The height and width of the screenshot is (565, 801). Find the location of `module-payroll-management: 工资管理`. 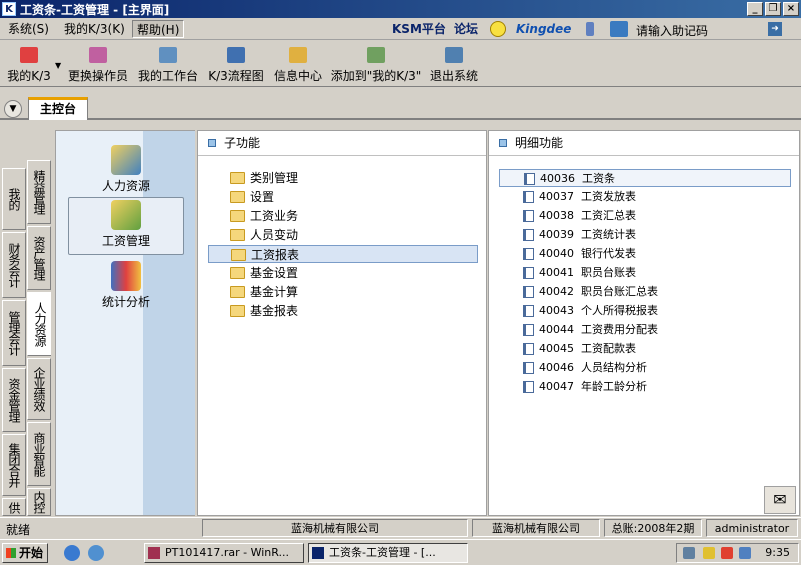

module-payroll-management: 工资管理 is located at coordinates (126, 226).